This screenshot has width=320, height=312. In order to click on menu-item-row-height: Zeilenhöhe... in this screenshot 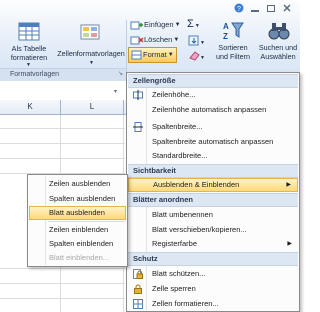, I will do `click(213, 95)`.